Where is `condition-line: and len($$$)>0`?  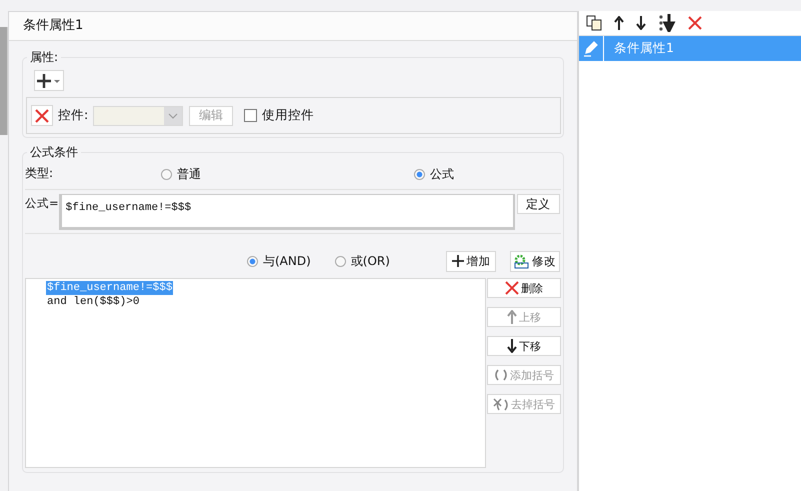 condition-line: and len($$$)>0 is located at coordinates (93, 302).